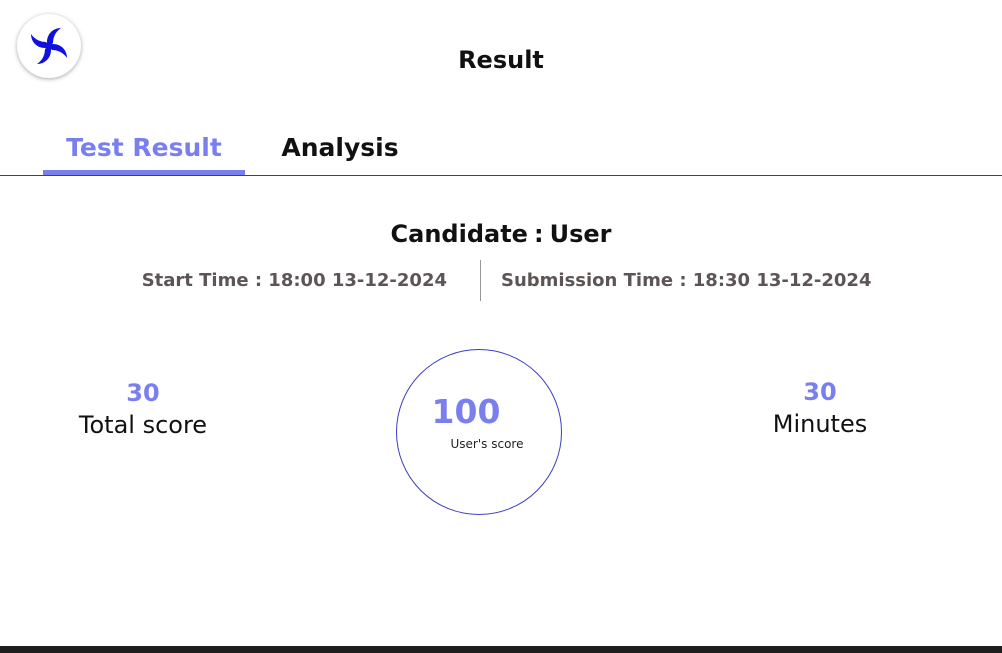  What do you see at coordinates (820, 409) in the screenshot?
I see `minutes-stat: 30 Minutes` at bounding box center [820, 409].